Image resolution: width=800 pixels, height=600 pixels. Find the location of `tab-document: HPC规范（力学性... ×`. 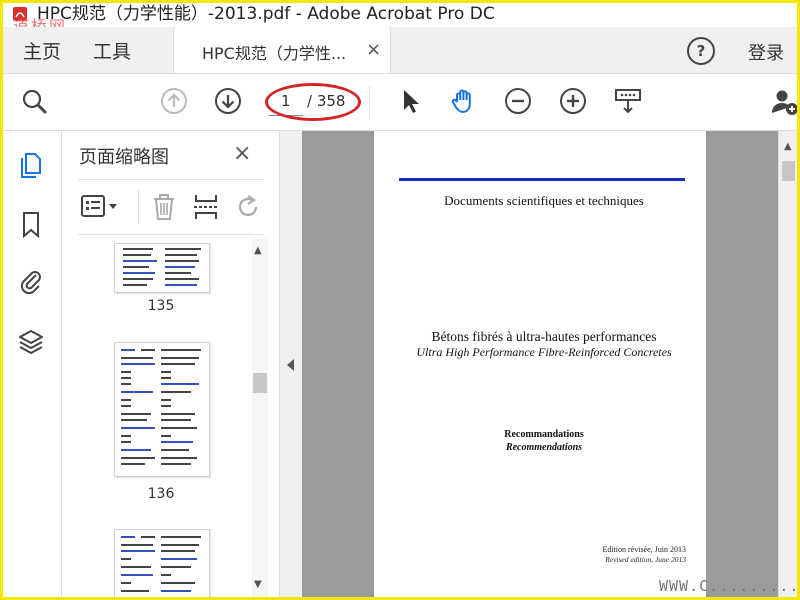

tab-document: HPC规范（力学性... × is located at coordinates (282, 50).